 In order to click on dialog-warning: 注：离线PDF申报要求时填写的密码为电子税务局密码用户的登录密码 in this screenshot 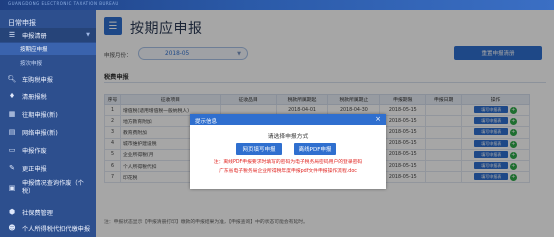, I will do `click(288, 162)`.